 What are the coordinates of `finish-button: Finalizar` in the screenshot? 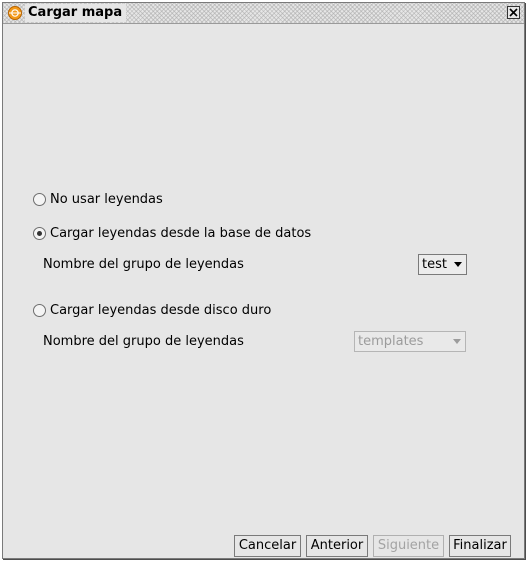 It's located at (480, 546).